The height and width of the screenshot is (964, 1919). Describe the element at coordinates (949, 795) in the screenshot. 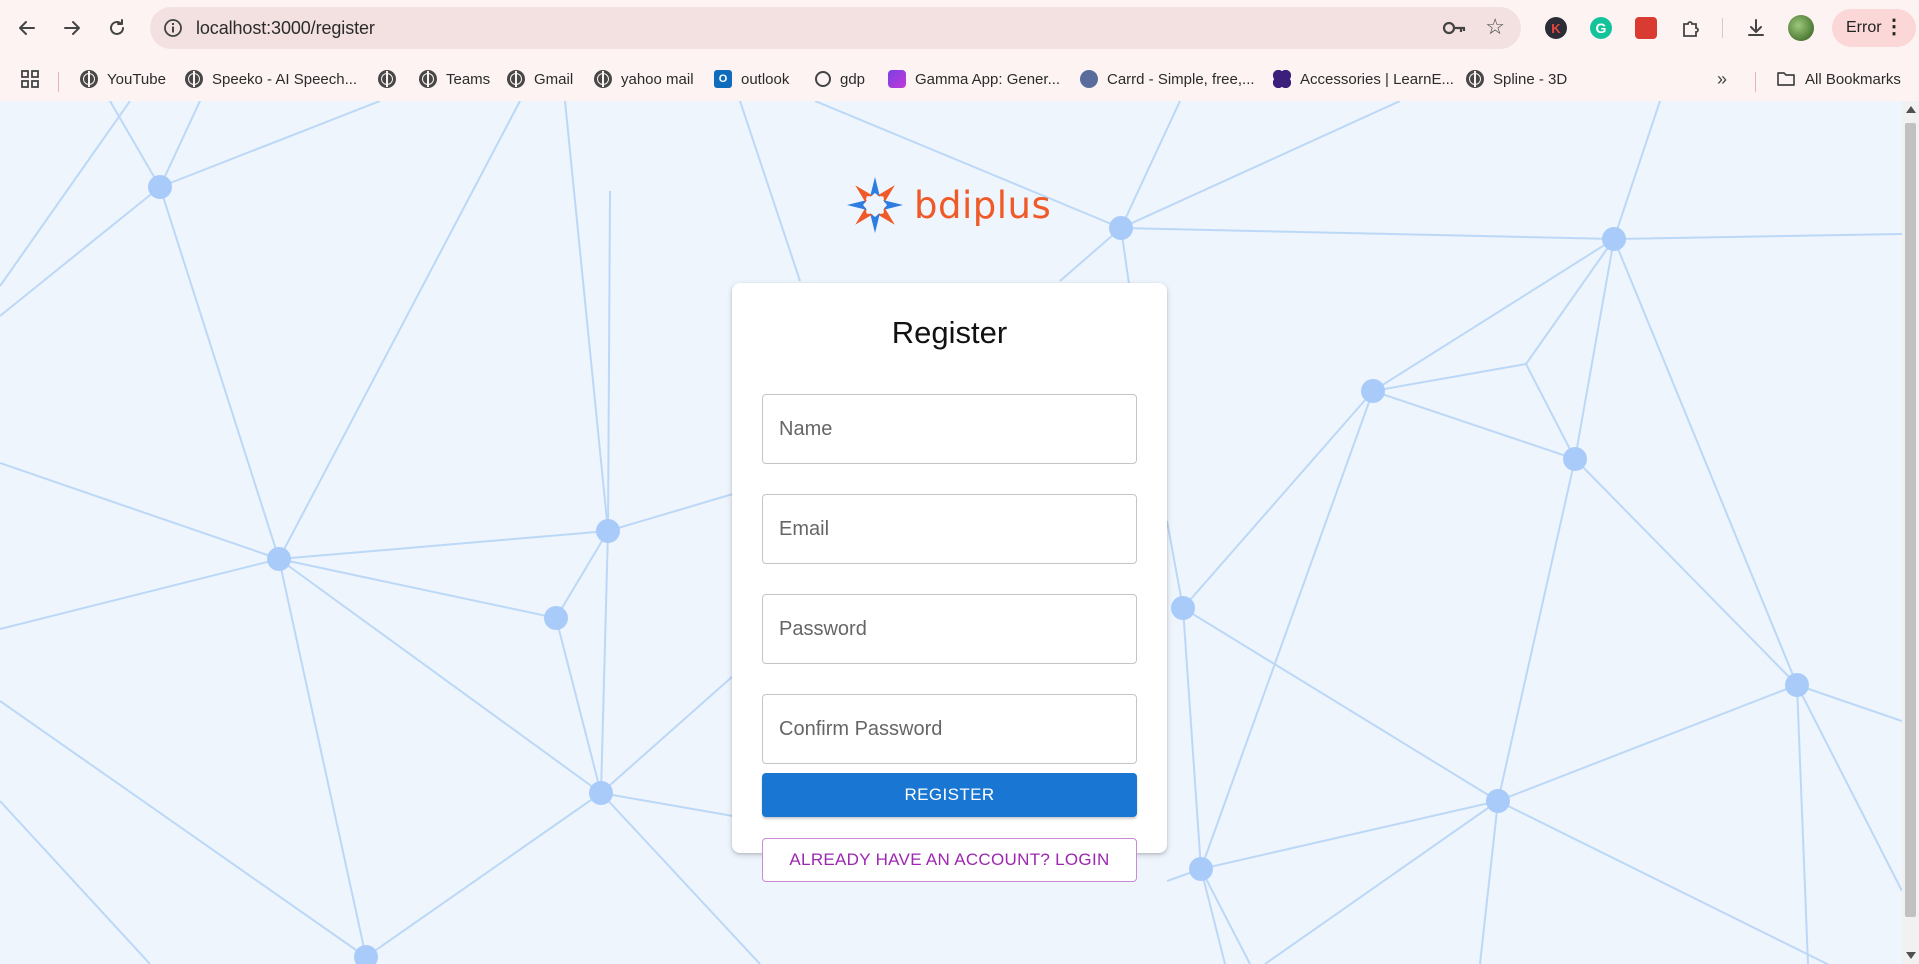

I see `register-button: REGISTER` at that location.